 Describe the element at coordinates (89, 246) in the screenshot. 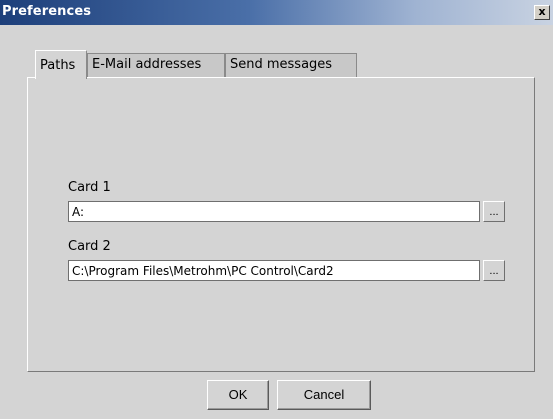

I see `card2-label: Card 2` at that location.